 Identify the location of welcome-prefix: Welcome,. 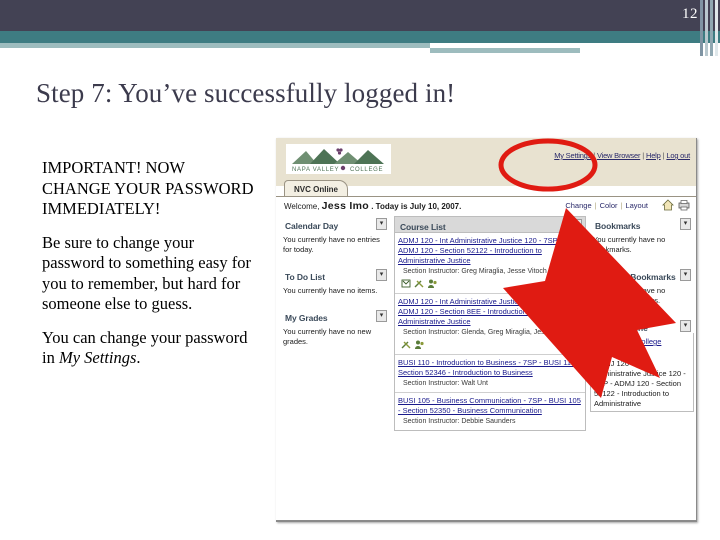
(302, 206).